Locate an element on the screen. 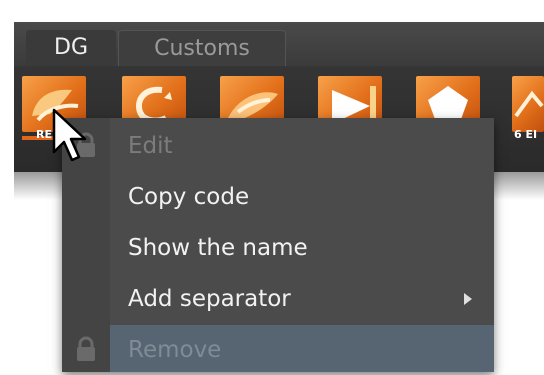  menu-item-label: Show the name is located at coordinates (218, 248).